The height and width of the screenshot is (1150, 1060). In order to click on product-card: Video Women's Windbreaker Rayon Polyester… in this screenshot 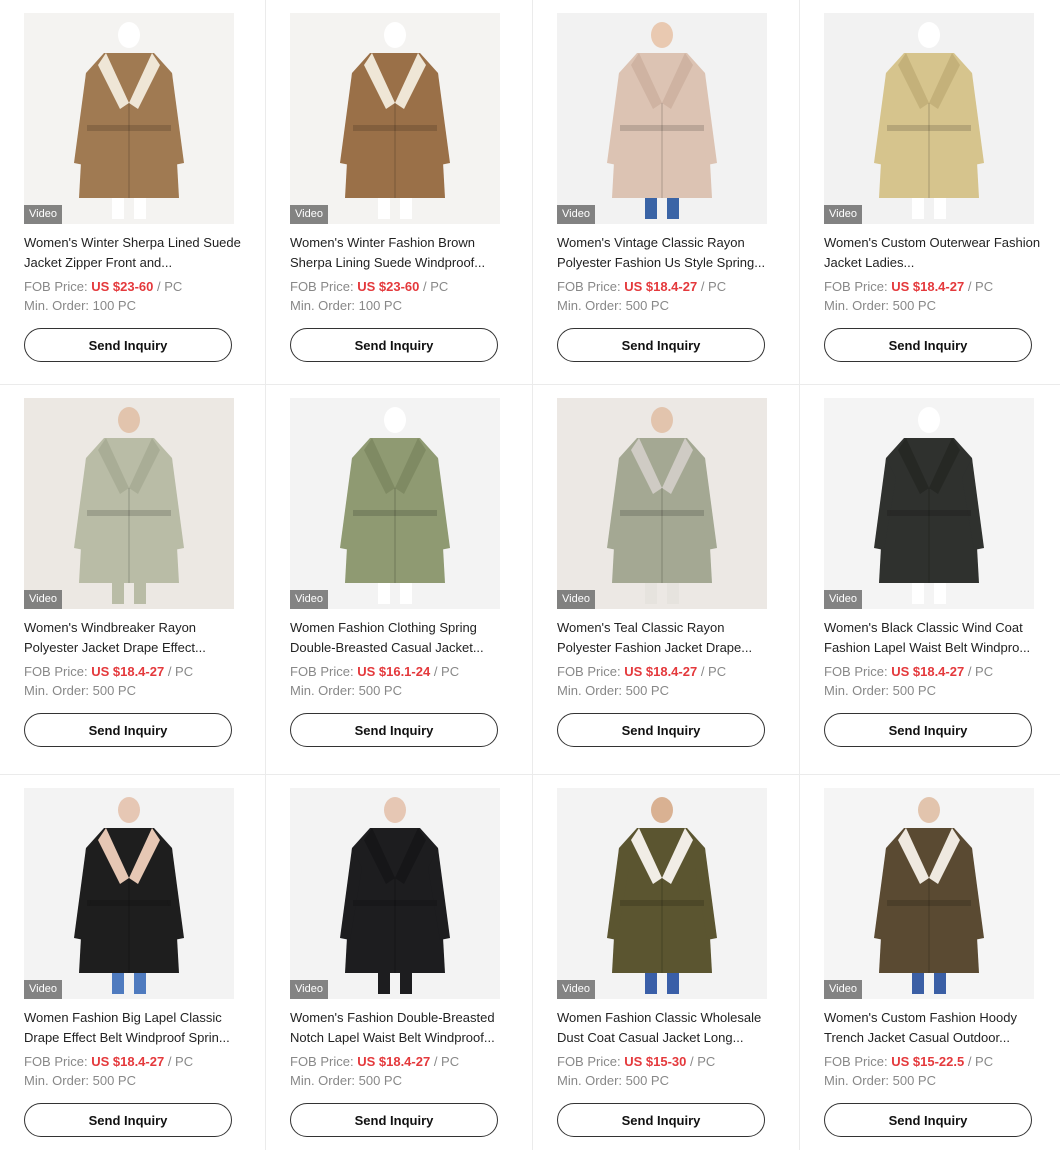, I will do `click(133, 580)`.